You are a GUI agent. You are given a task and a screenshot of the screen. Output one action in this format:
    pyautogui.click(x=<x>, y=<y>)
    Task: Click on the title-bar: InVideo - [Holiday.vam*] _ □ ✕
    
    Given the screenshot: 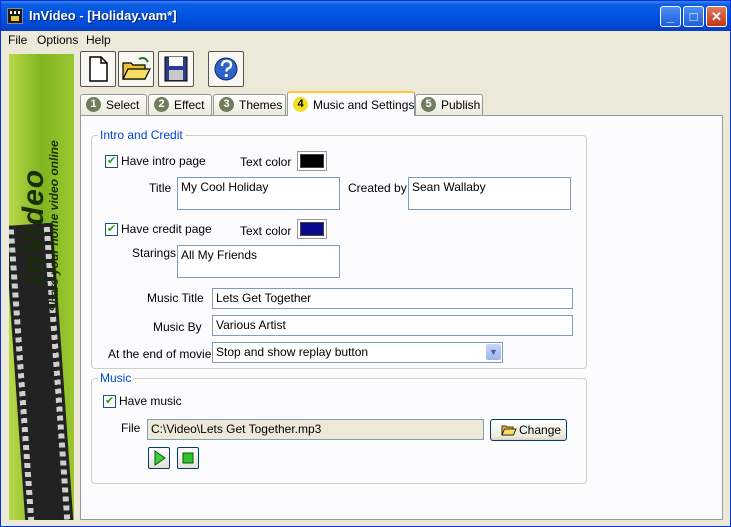 What is the action you would take?
    pyautogui.click(x=365, y=16)
    